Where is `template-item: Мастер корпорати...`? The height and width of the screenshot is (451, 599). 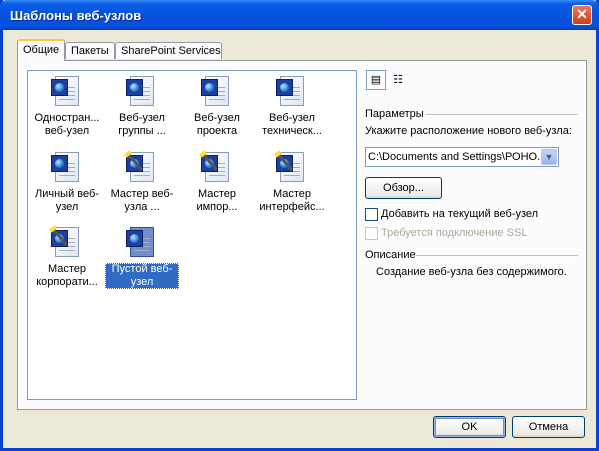 template-item: Мастер корпорати... is located at coordinates (67, 257).